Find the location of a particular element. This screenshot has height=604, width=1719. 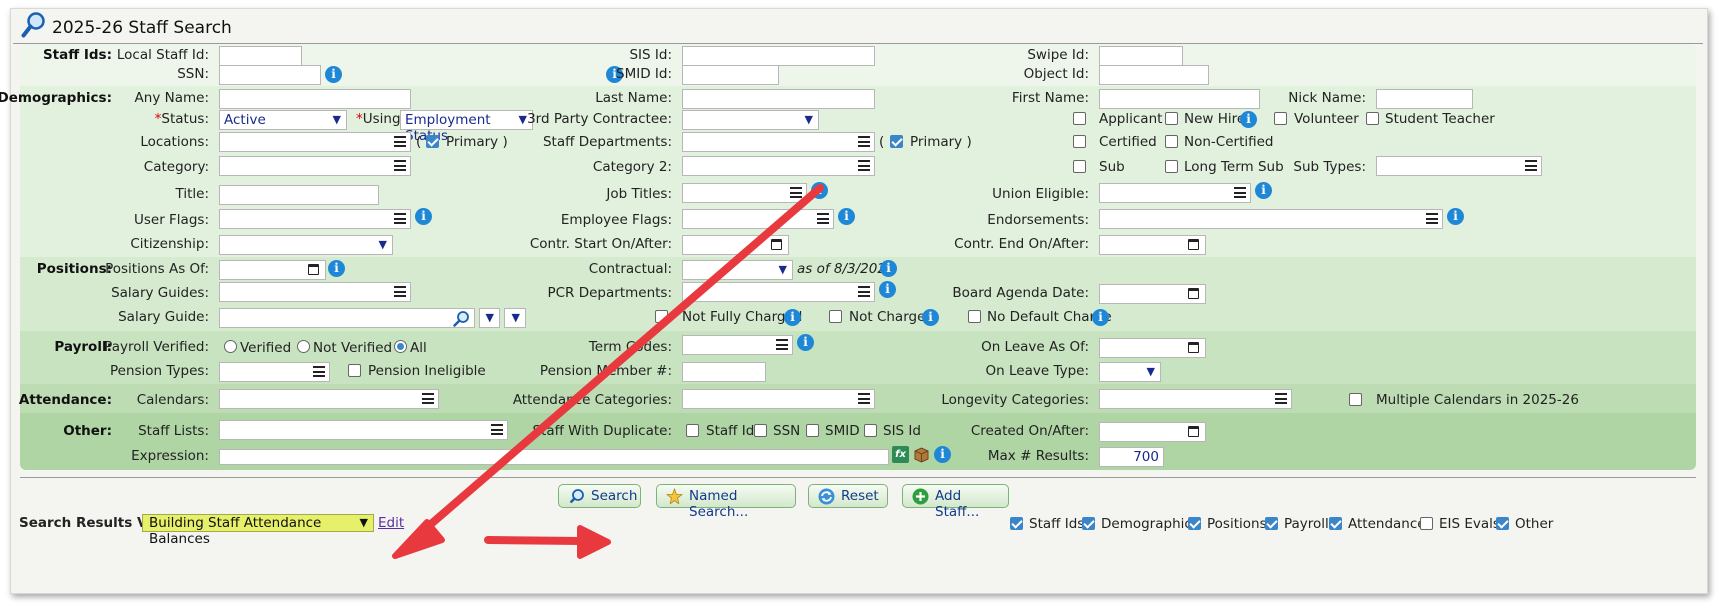

positions-as-of-date-input is located at coordinates (272, 270).